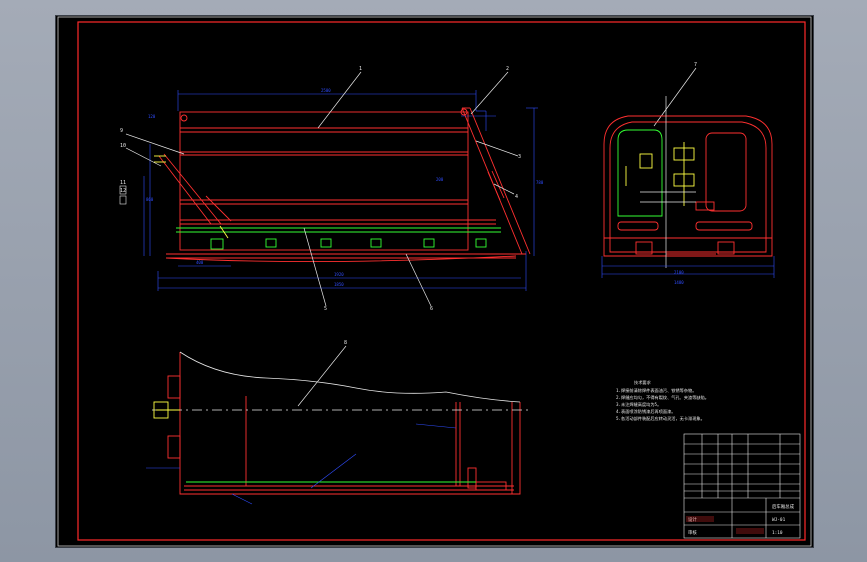 The image size is (867, 562). Describe the element at coordinates (656, 390) in the screenshot. I see `notes-line-1: 1.焊接前清除焊件表面油污、铁锈等杂物。` at that location.